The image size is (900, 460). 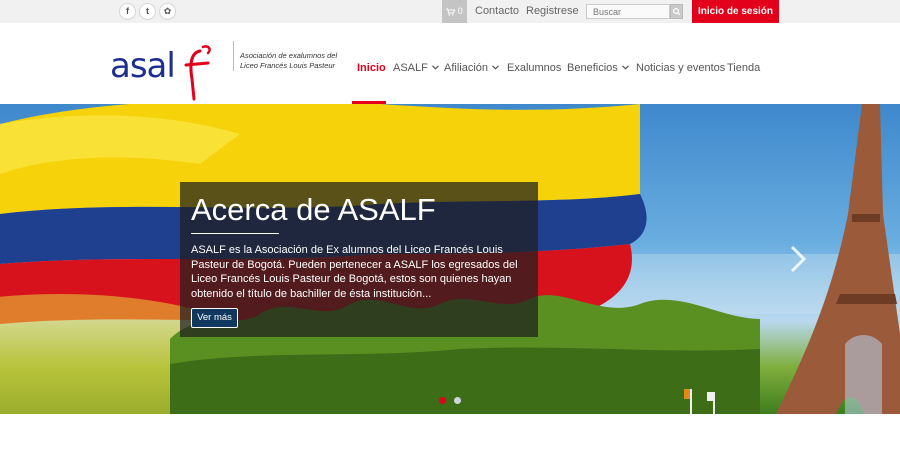 I want to click on nav-item-beneficios: Beneficios, so click(x=598, y=68).